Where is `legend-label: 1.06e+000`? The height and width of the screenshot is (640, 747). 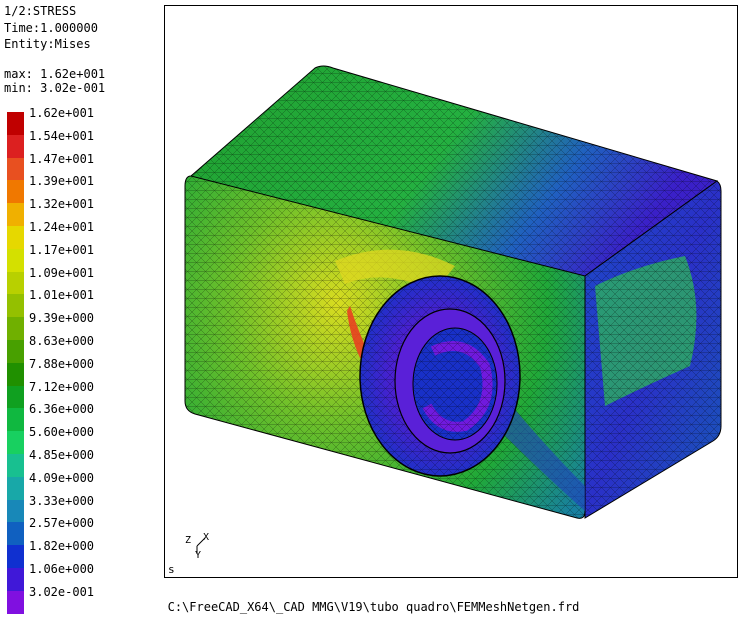
legend-label: 1.06e+000 is located at coordinates (62, 568).